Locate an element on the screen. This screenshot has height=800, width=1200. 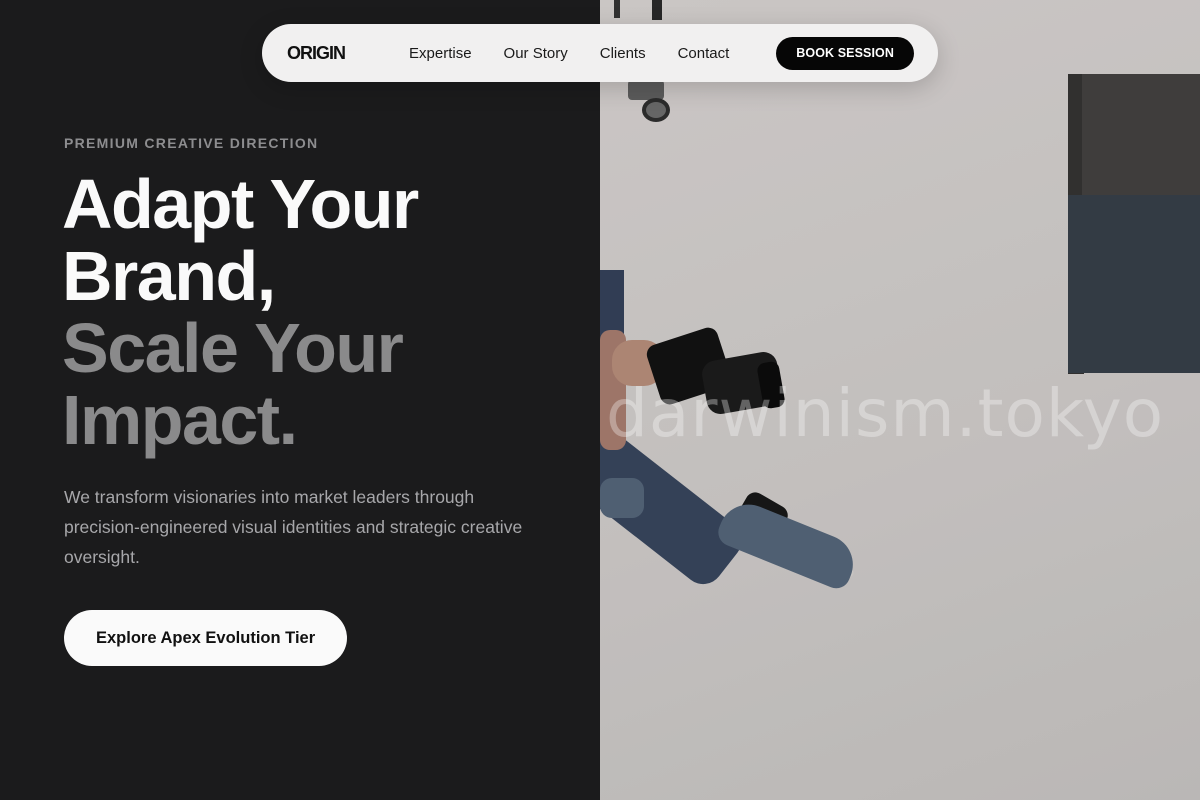
headline-line-2: Brand, is located at coordinates (169, 276).